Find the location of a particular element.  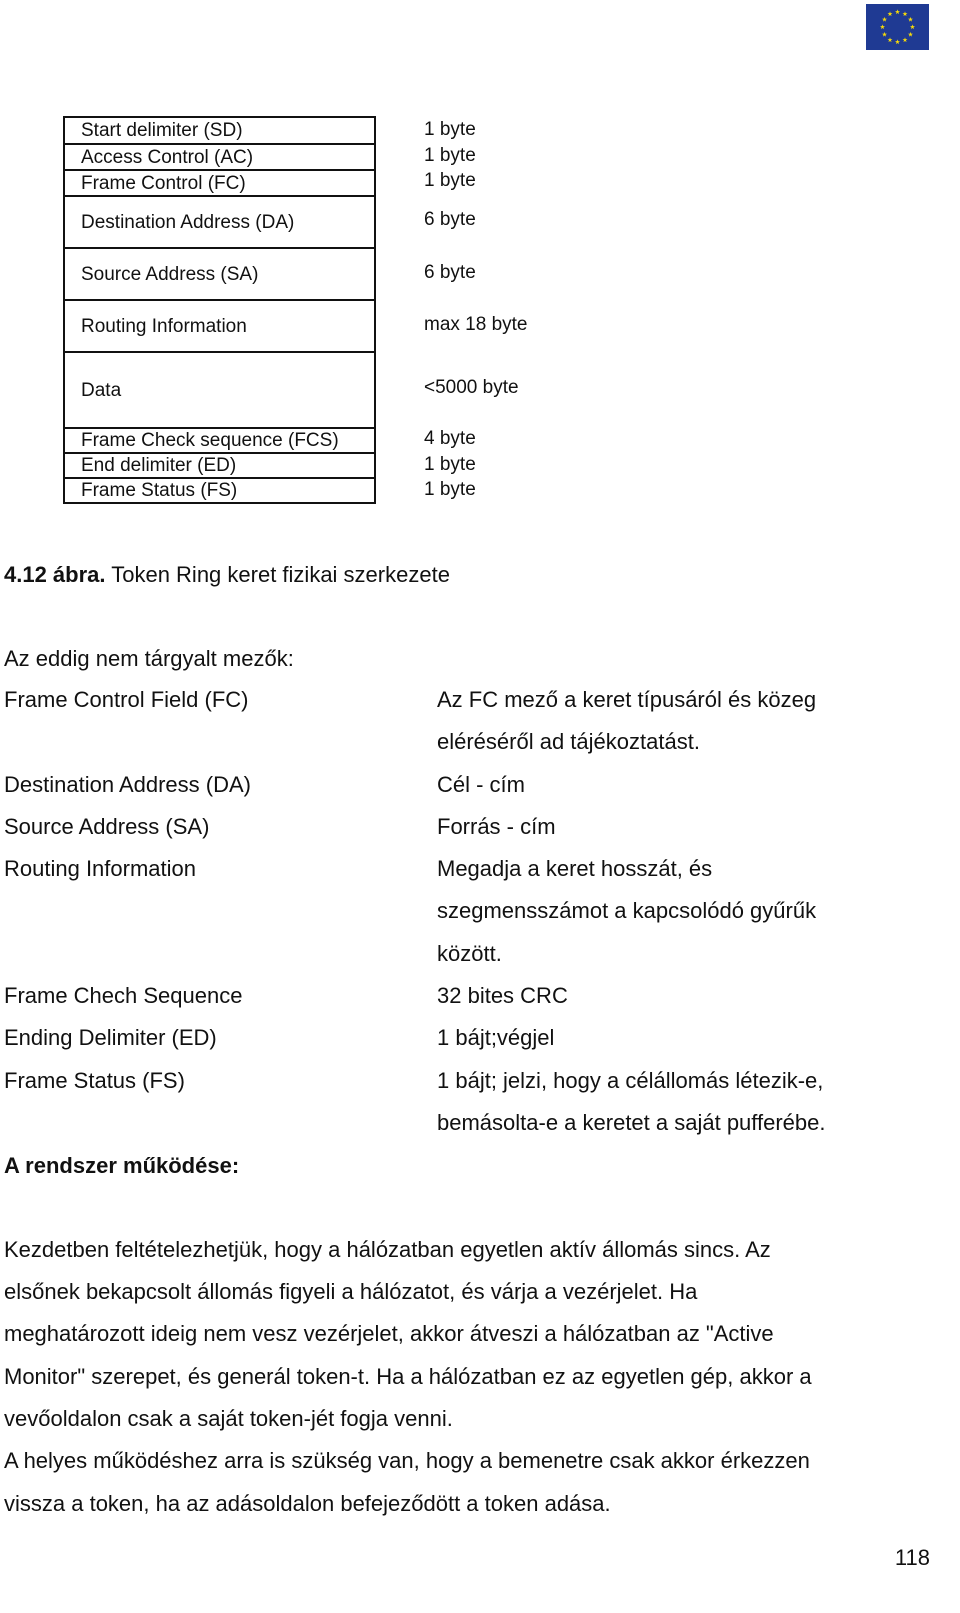

definition-term: Frame Status (FS) is located at coordinates (94, 1080).